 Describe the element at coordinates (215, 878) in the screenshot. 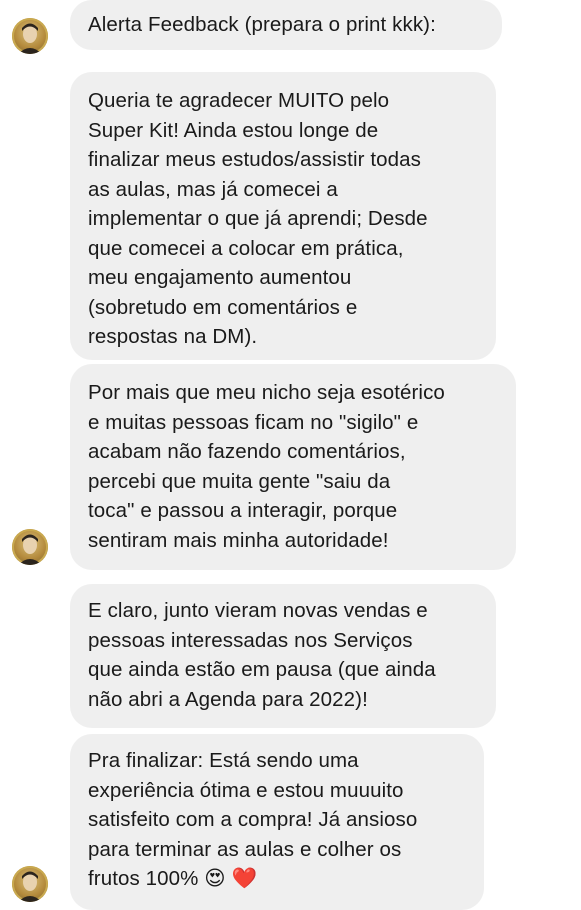

I see `heart-eyes-icon: 😍` at that location.